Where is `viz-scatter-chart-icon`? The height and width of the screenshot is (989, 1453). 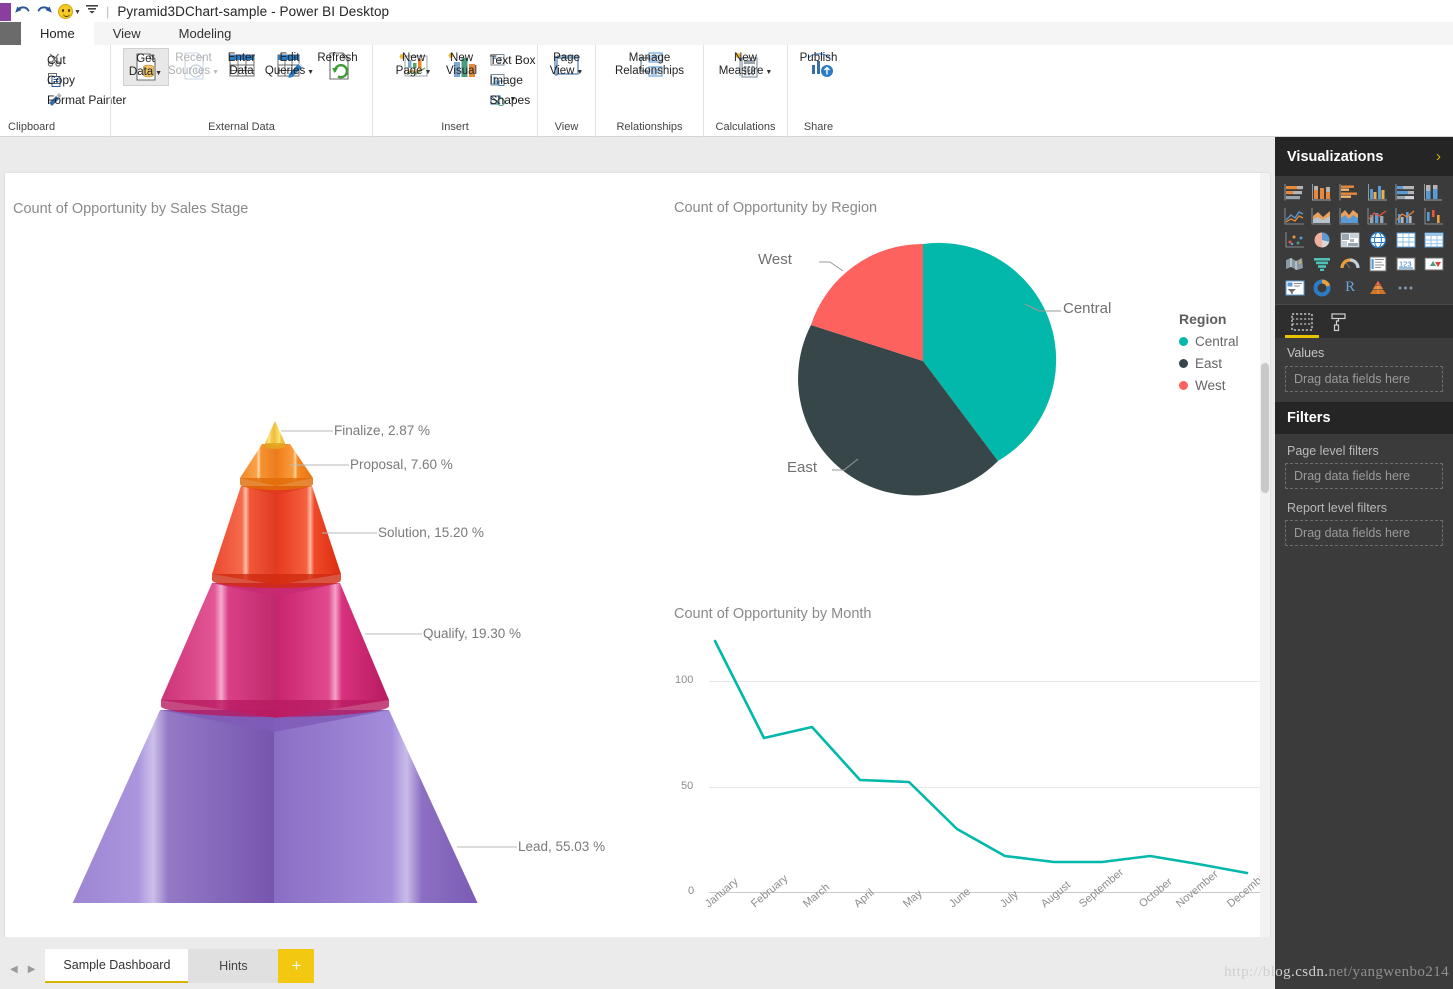 viz-scatter-chart-icon is located at coordinates (1294, 239).